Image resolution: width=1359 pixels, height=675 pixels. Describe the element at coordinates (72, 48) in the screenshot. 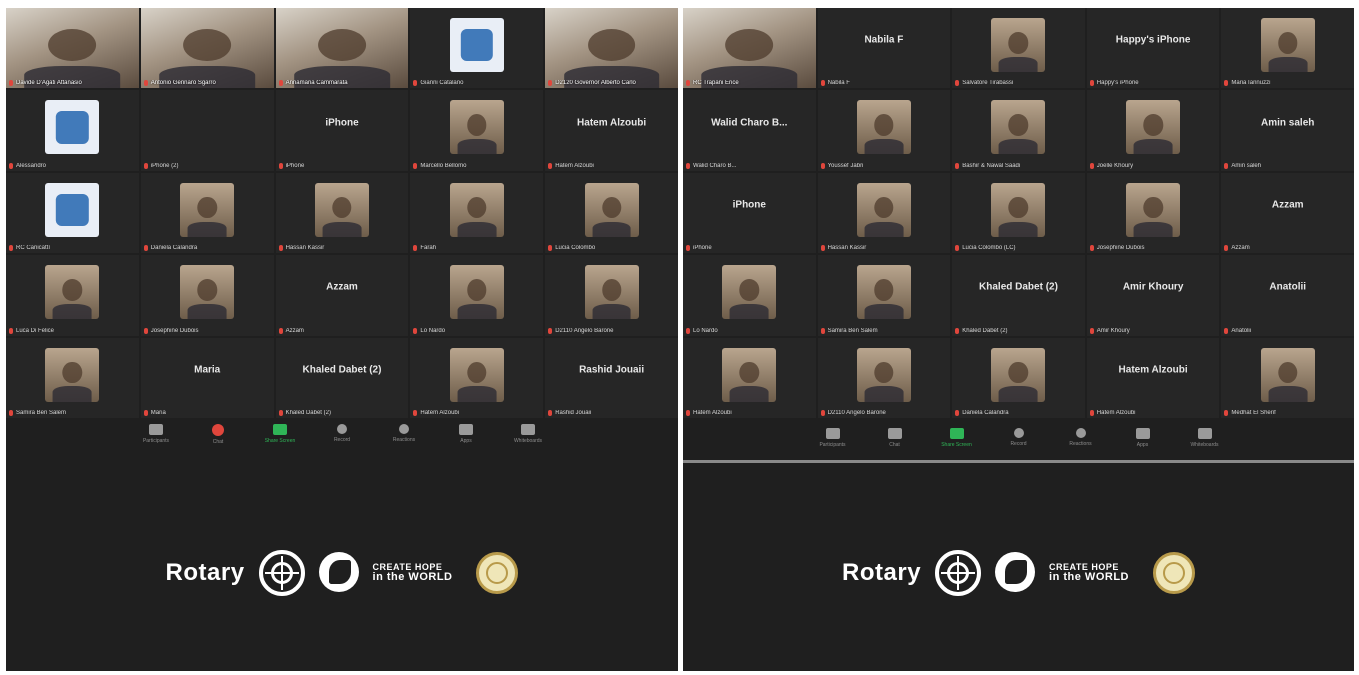

I see `participant-tile: Davide D'Agati Attanasio` at that location.